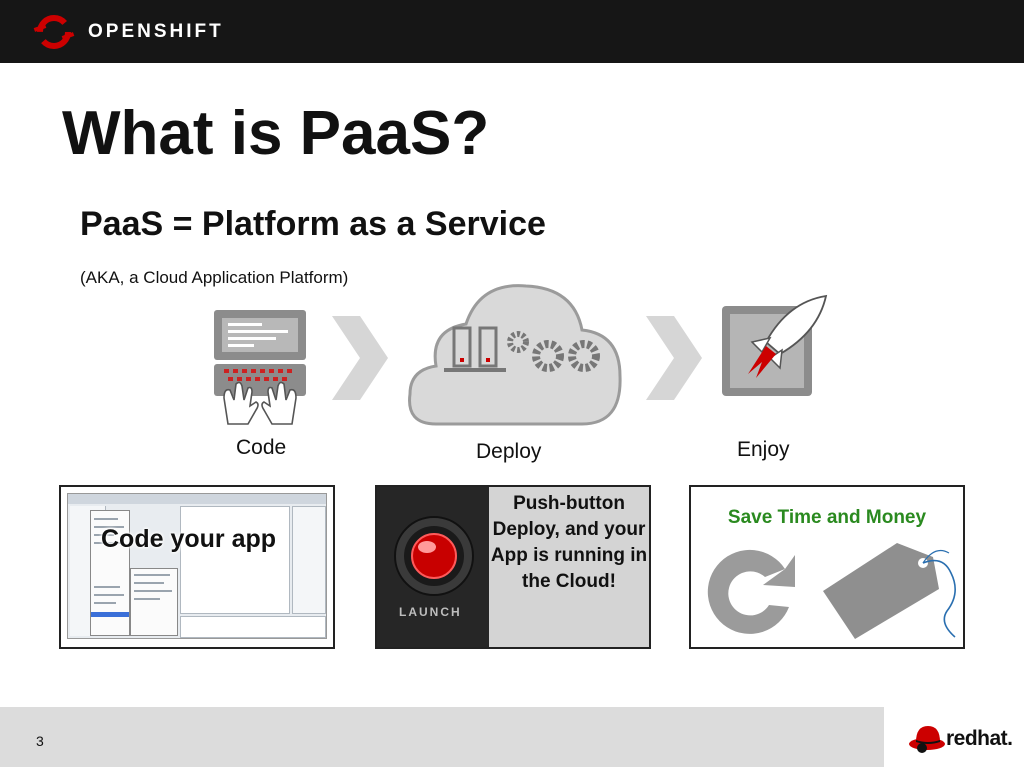 This screenshot has height=767, width=1024. What do you see at coordinates (751, 591) in the screenshot?
I see `clock-arrow-icon` at bounding box center [751, 591].